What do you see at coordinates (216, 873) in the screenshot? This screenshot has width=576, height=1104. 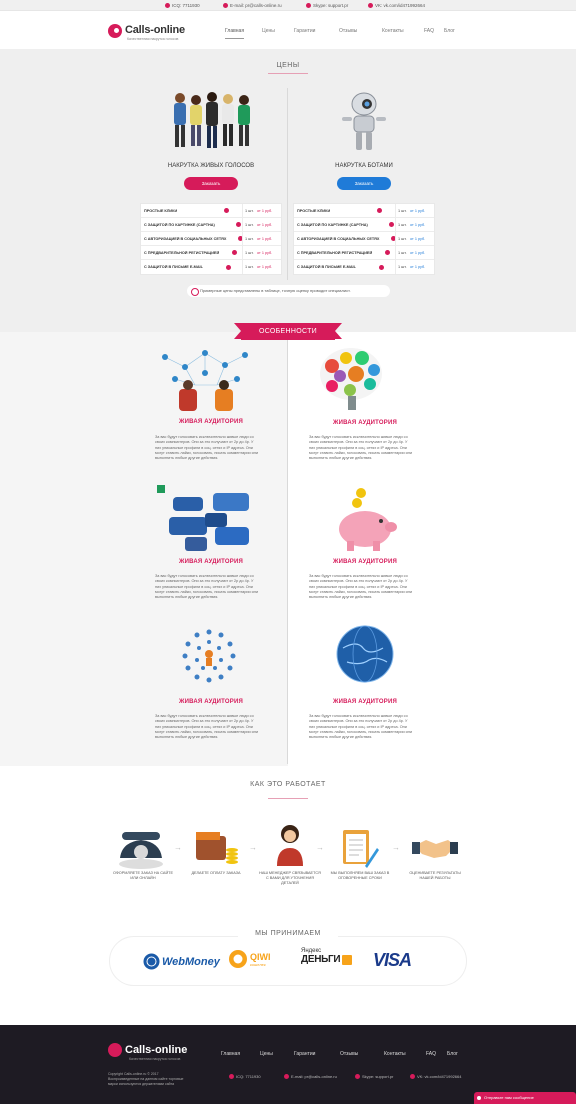 I see `step-pay: Делаете оплату заказа` at bounding box center [216, 873].